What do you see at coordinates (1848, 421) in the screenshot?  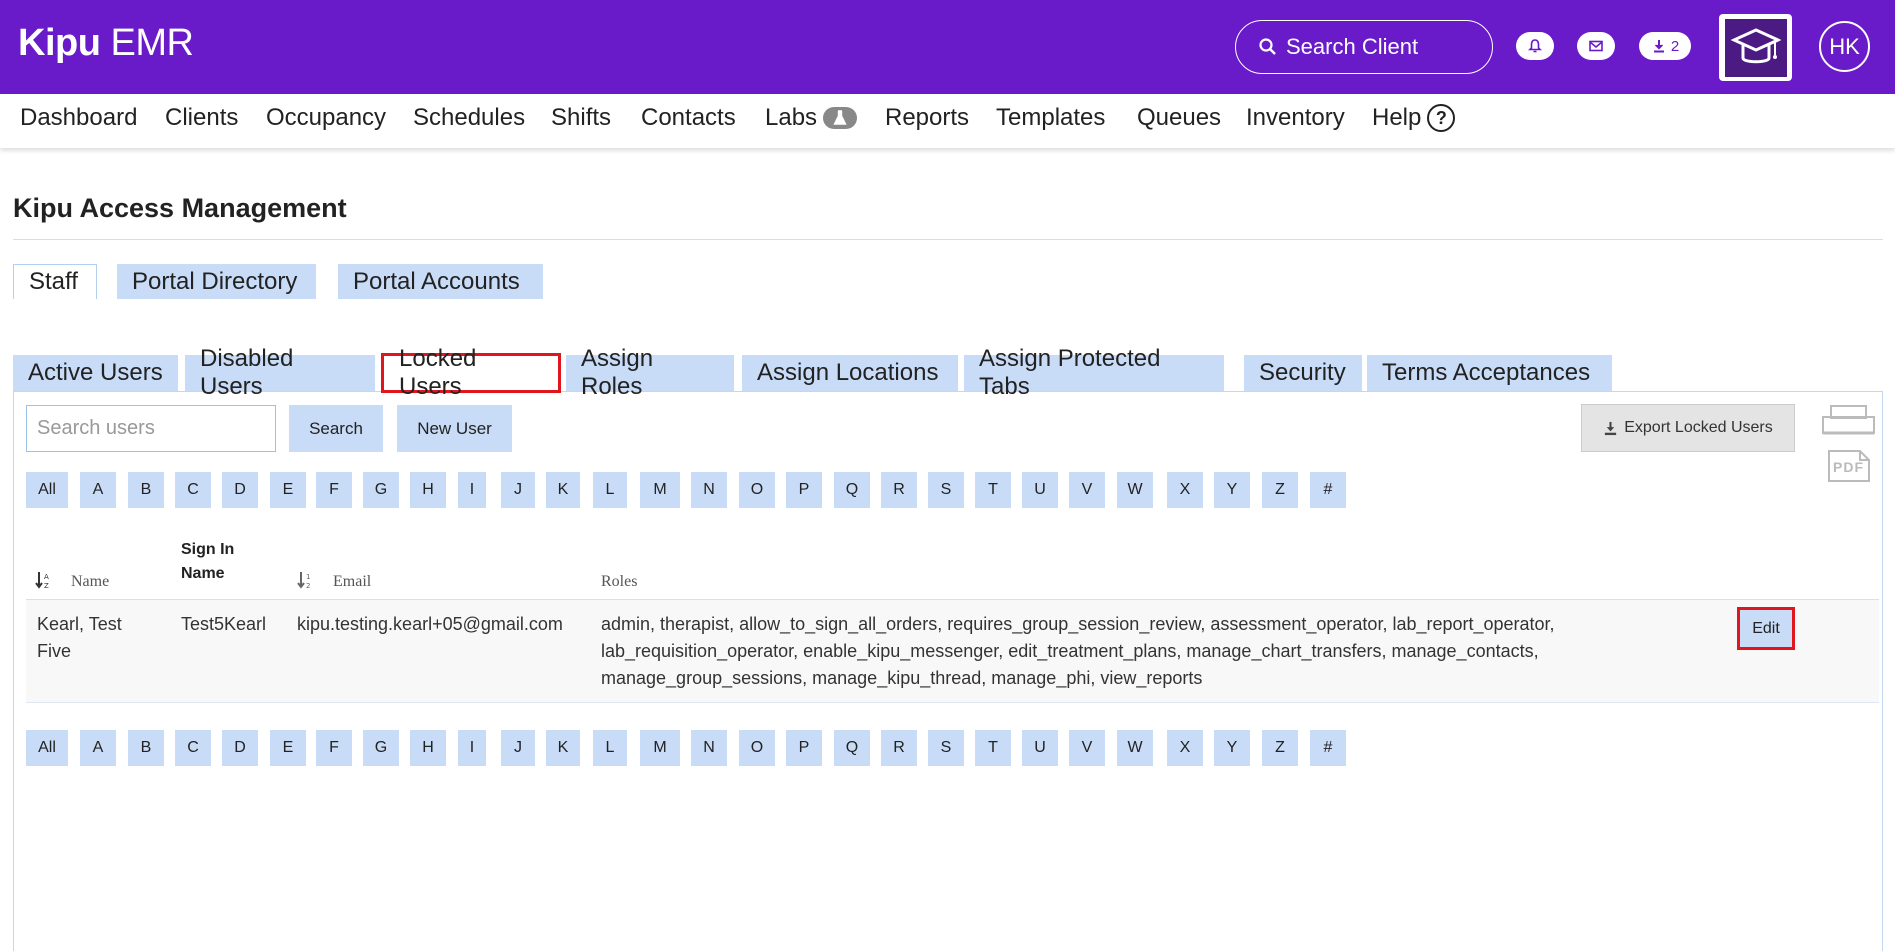 I see `print-icon` at bounding box center [1848, 421].